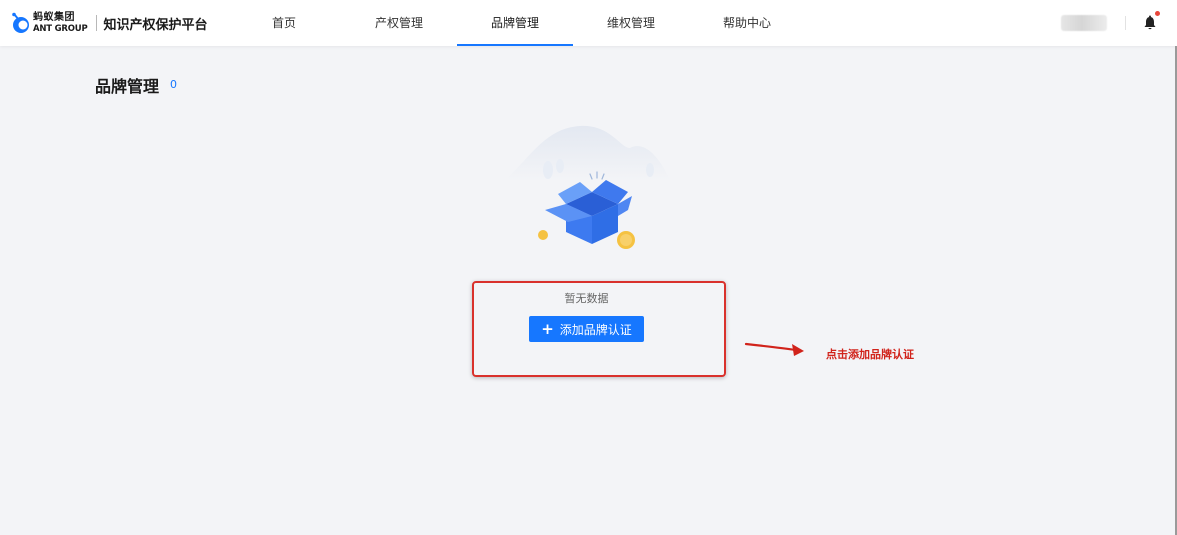  I want to click on brand-divider, so click(96, 23).